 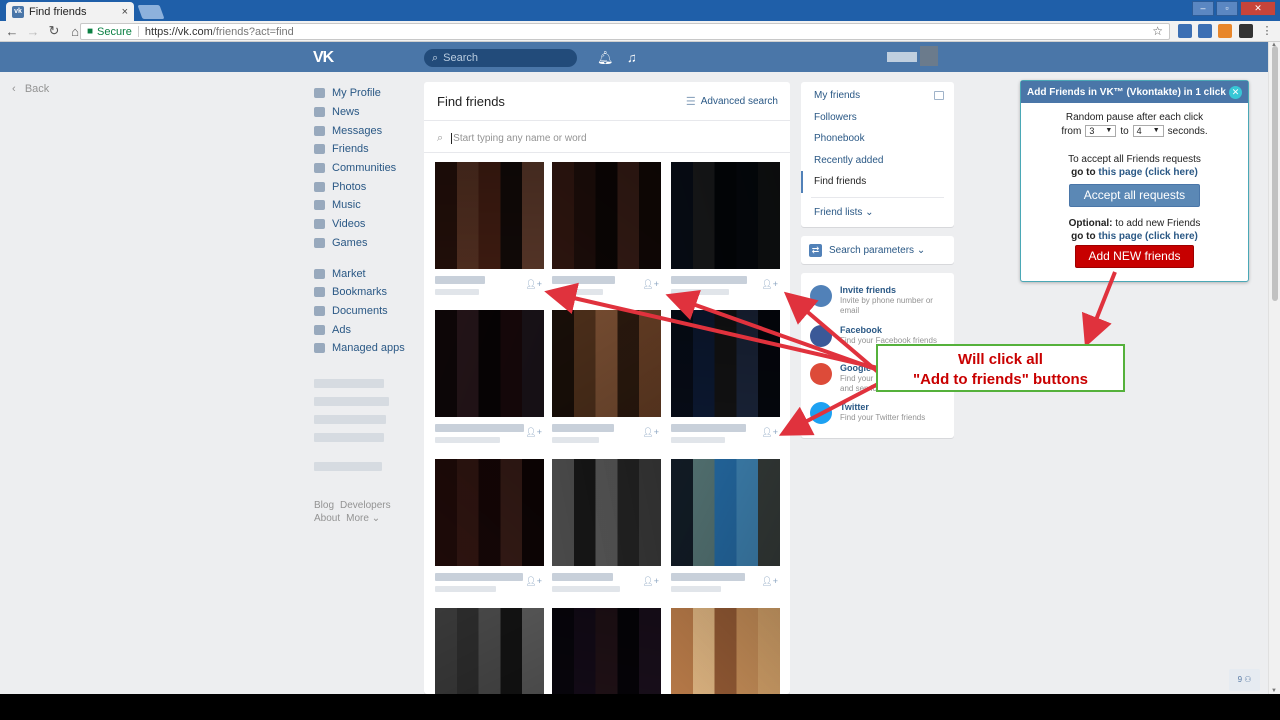 What do you see at coordinates (1099, 309) in the screenshot?
I see `arrow-from-add-new-friends` at bounding box center [1099, 309].